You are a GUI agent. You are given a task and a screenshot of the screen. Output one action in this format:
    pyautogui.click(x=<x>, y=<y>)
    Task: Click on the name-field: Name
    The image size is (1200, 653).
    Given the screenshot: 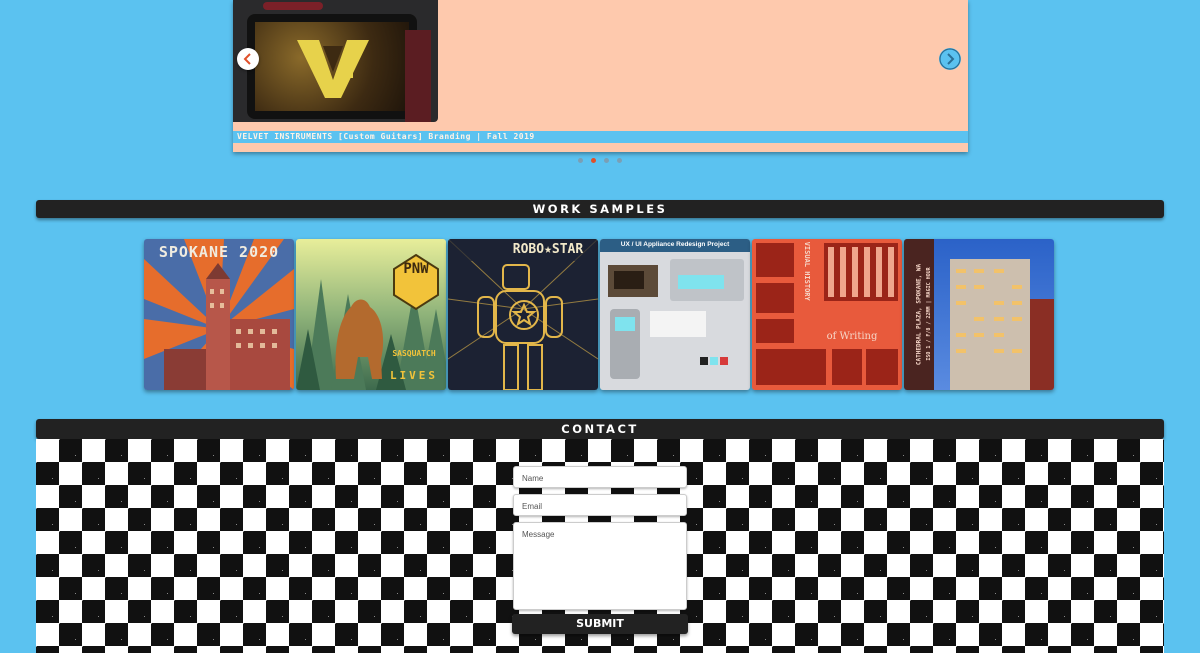 What is the action you would take?
    pyautogui.click(x=600, y=477)
    